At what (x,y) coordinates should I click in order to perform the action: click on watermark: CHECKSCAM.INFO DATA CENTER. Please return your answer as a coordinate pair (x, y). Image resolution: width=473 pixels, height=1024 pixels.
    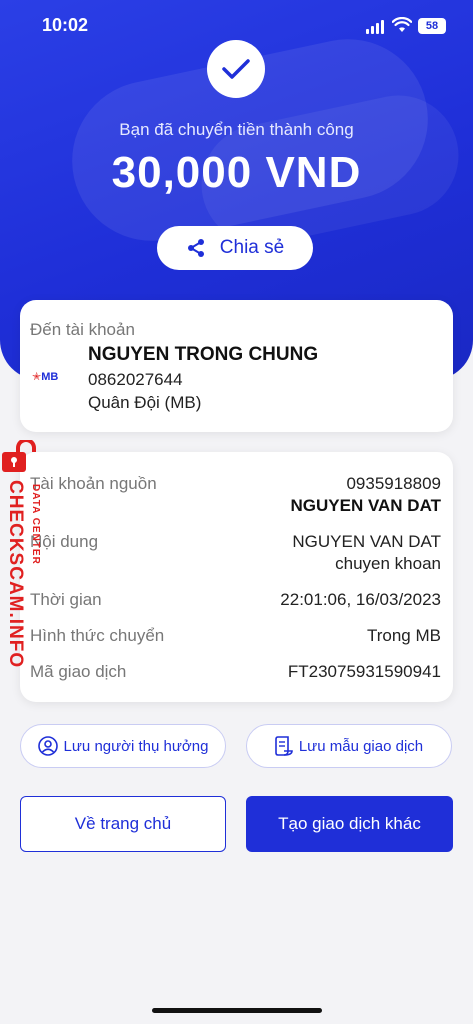
    Looking at the image, I should click on (26, 555).